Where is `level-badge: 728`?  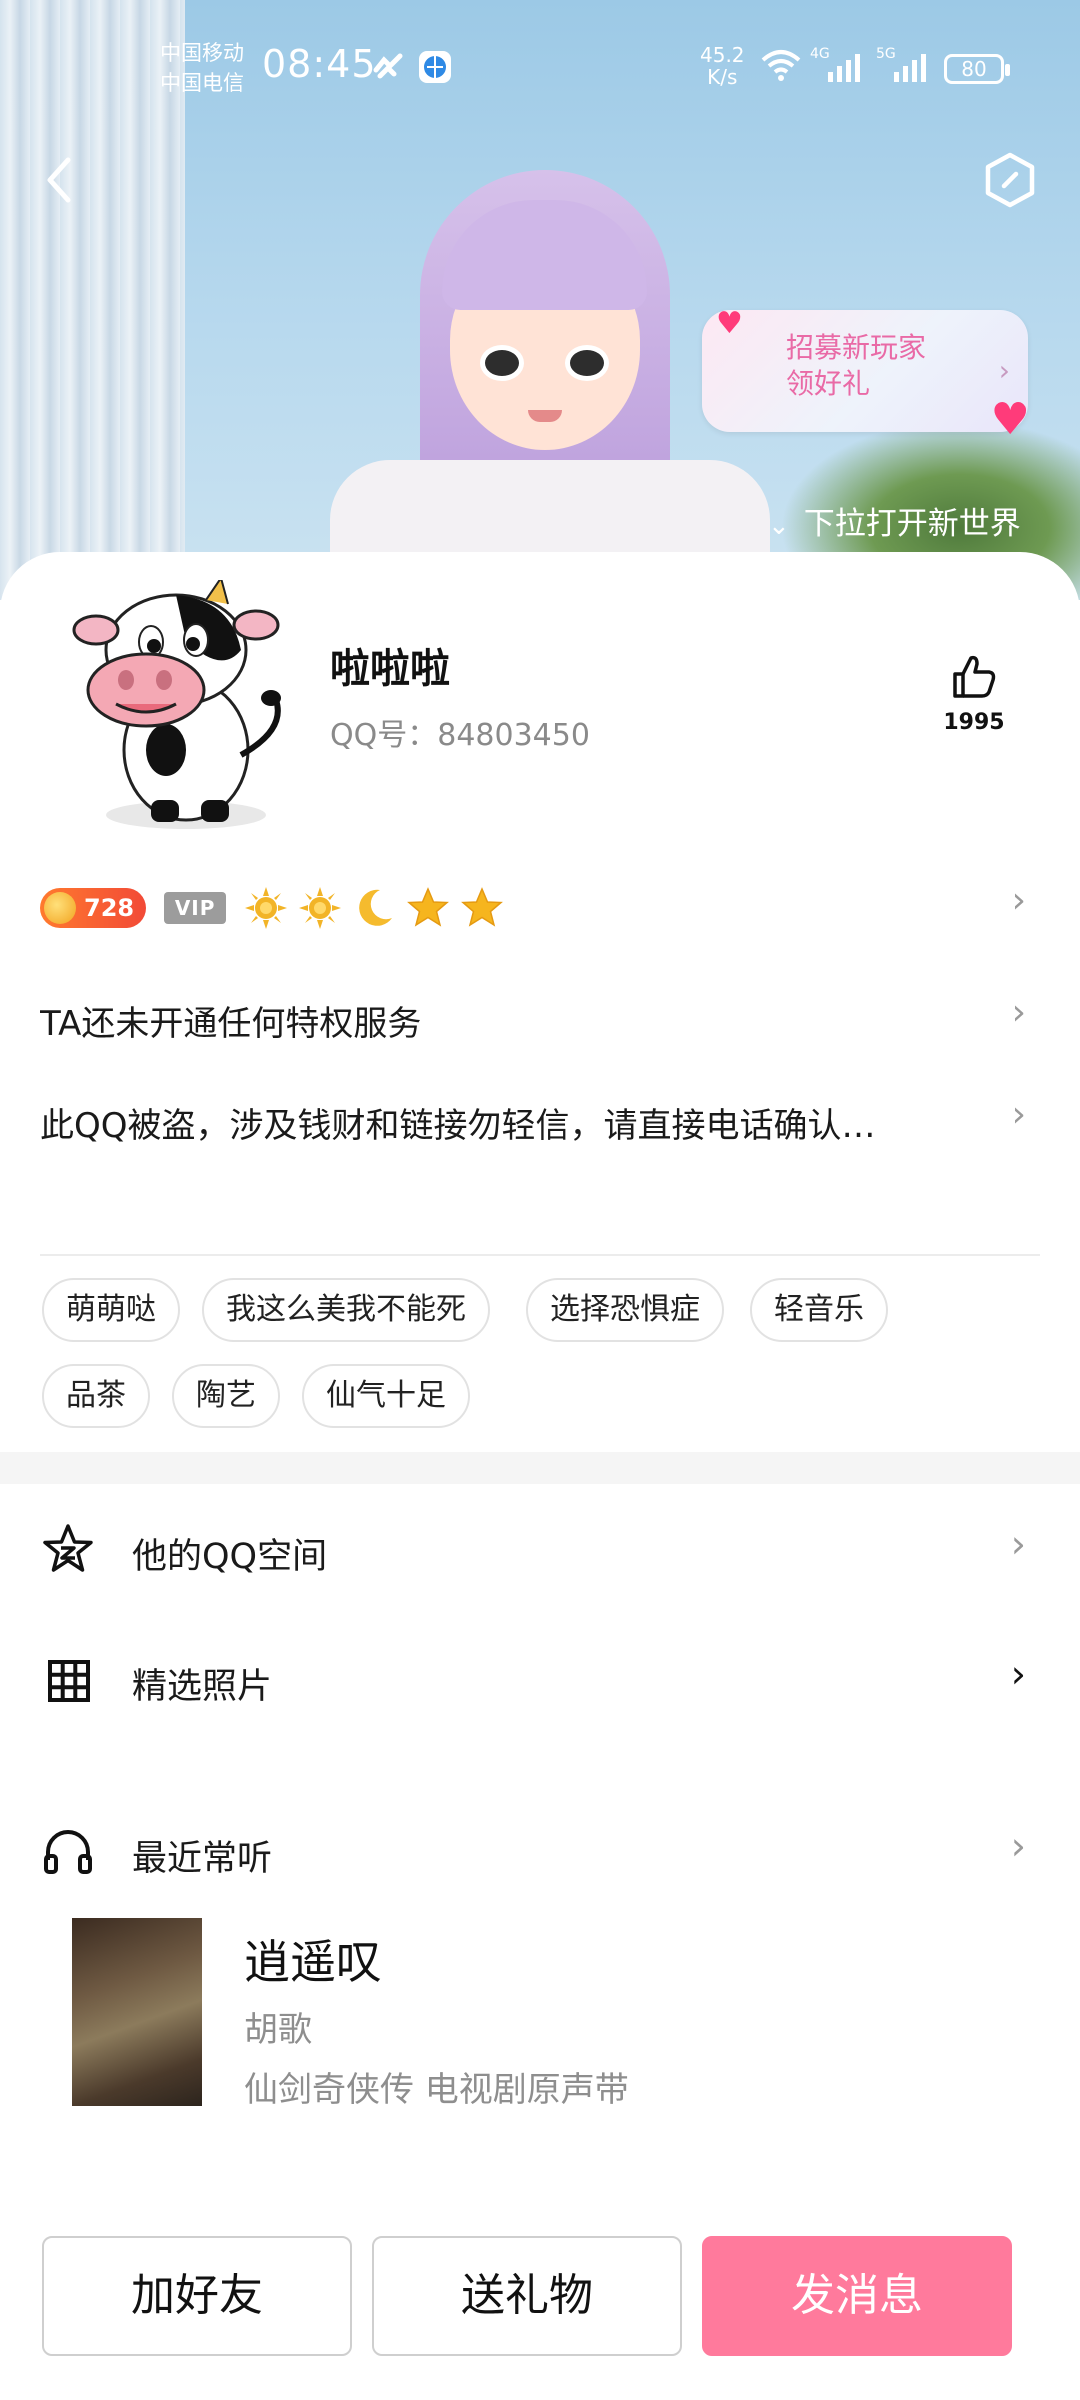
level-badge: 728 is located at coordinates (93, 908).